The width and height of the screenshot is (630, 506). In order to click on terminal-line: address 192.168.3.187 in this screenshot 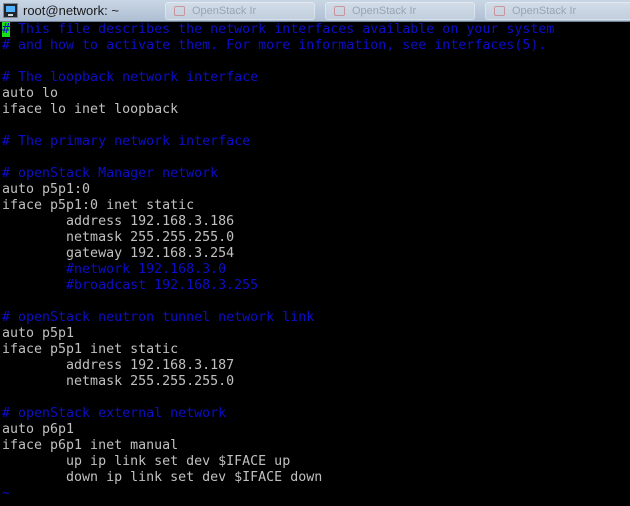, I will do `click(316, 366)`.